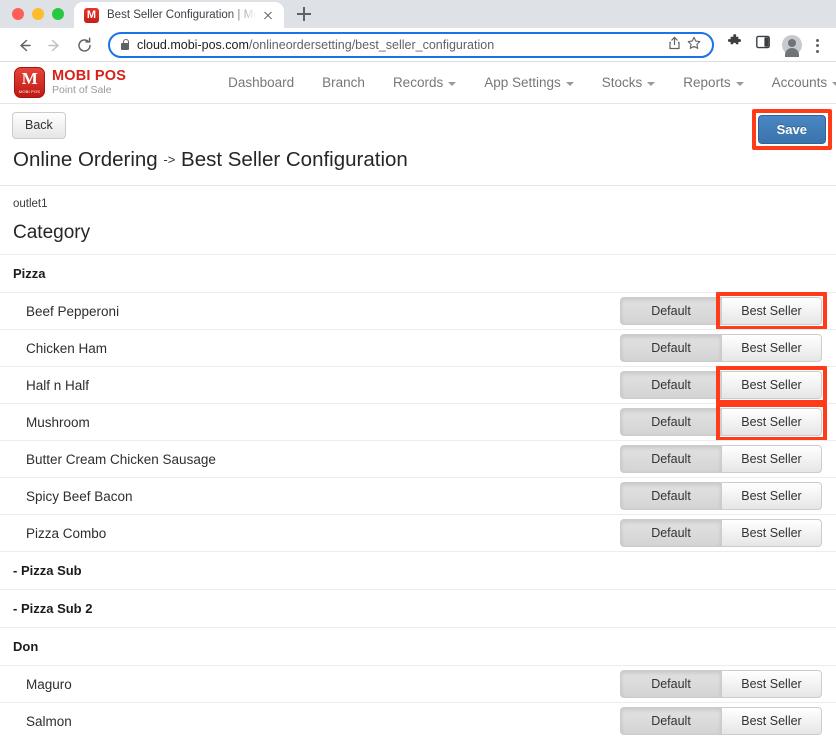 This screenshot has height=738, width=836. I want to click on item-name: Beef Pepperoni, so click(73, 311).